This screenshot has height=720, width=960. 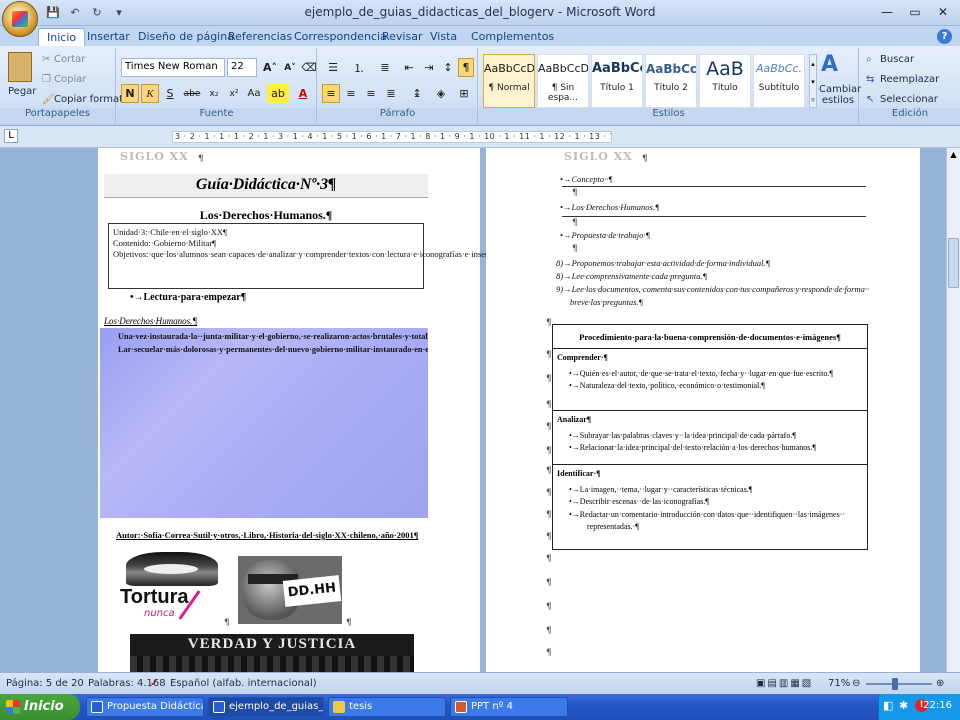 What do you see at coordinates (429, 67) in the screenshot?
I see `increase-indent-icon: ⇥` at bounding box center [429, 67].